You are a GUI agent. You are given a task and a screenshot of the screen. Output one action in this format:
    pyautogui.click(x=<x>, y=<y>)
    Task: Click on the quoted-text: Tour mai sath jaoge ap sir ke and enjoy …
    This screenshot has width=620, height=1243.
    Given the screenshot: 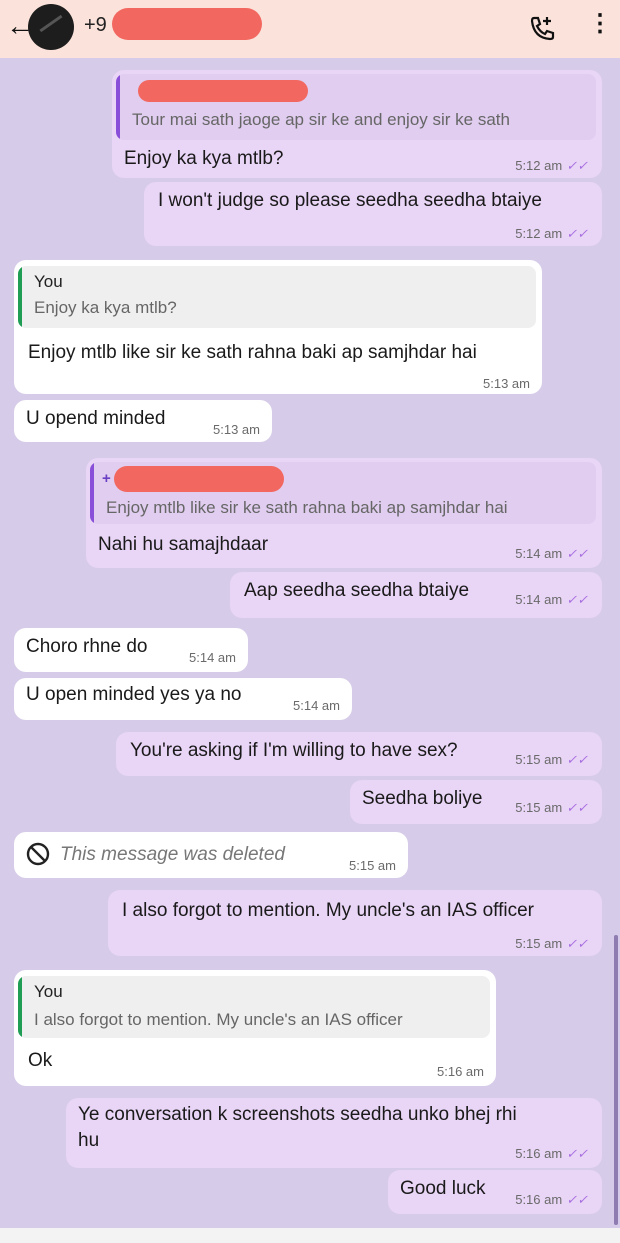 What is the action you would take?
    pyautogui.click(x=321, y=119)
    